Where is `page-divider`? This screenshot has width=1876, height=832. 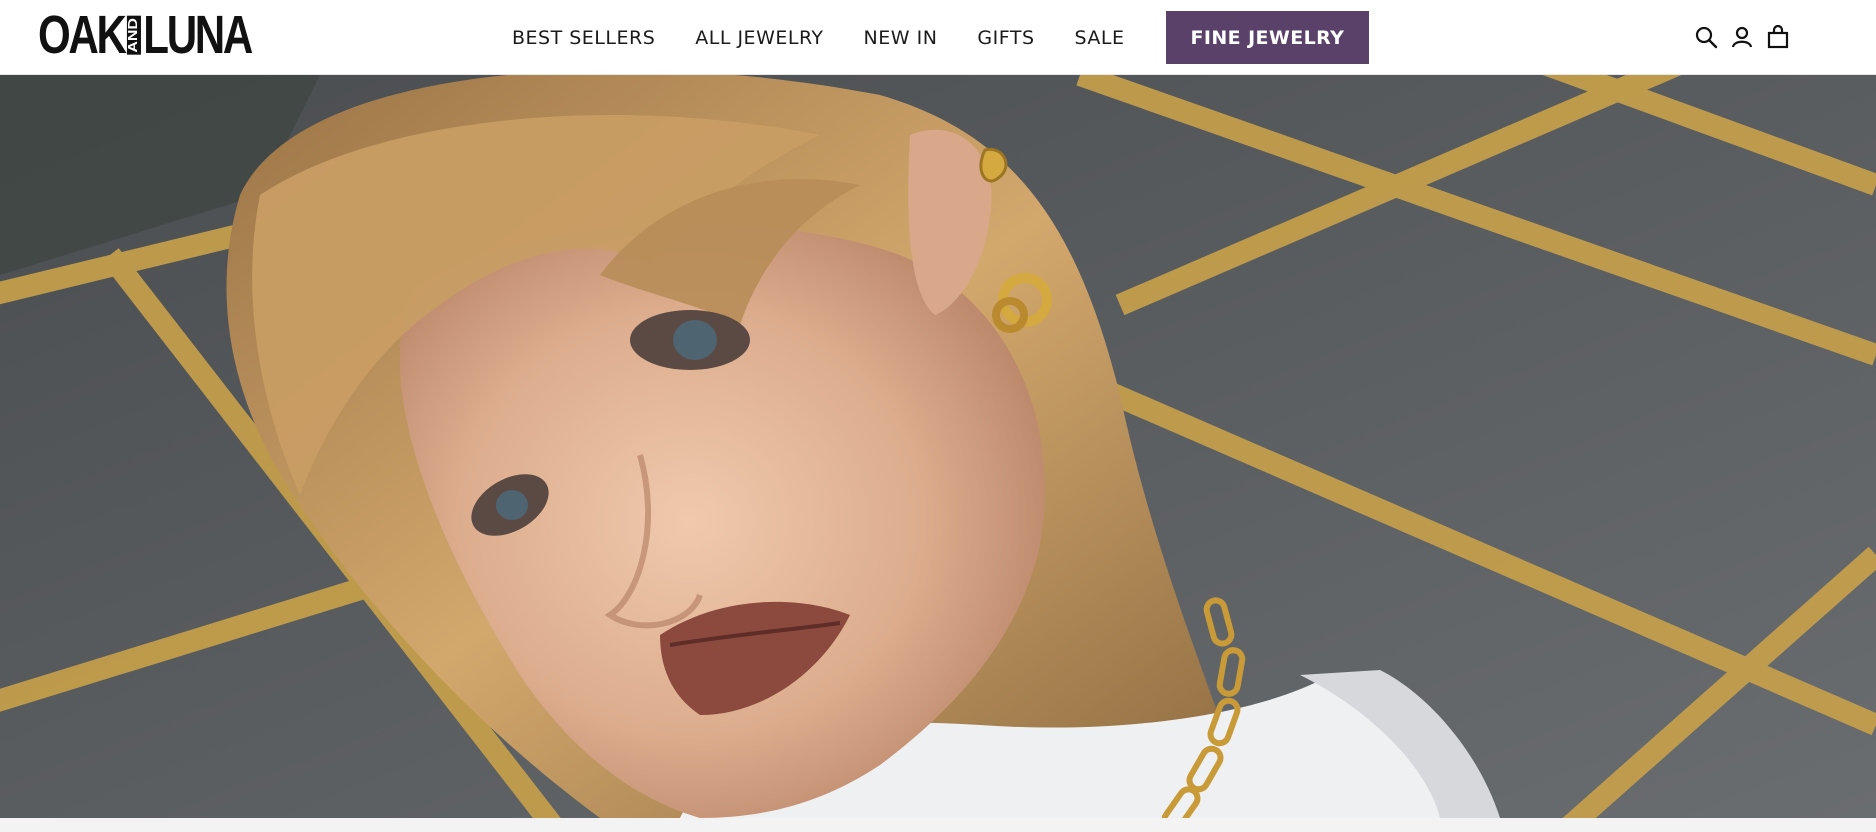
page-divider is located at coordinates (938, 825).